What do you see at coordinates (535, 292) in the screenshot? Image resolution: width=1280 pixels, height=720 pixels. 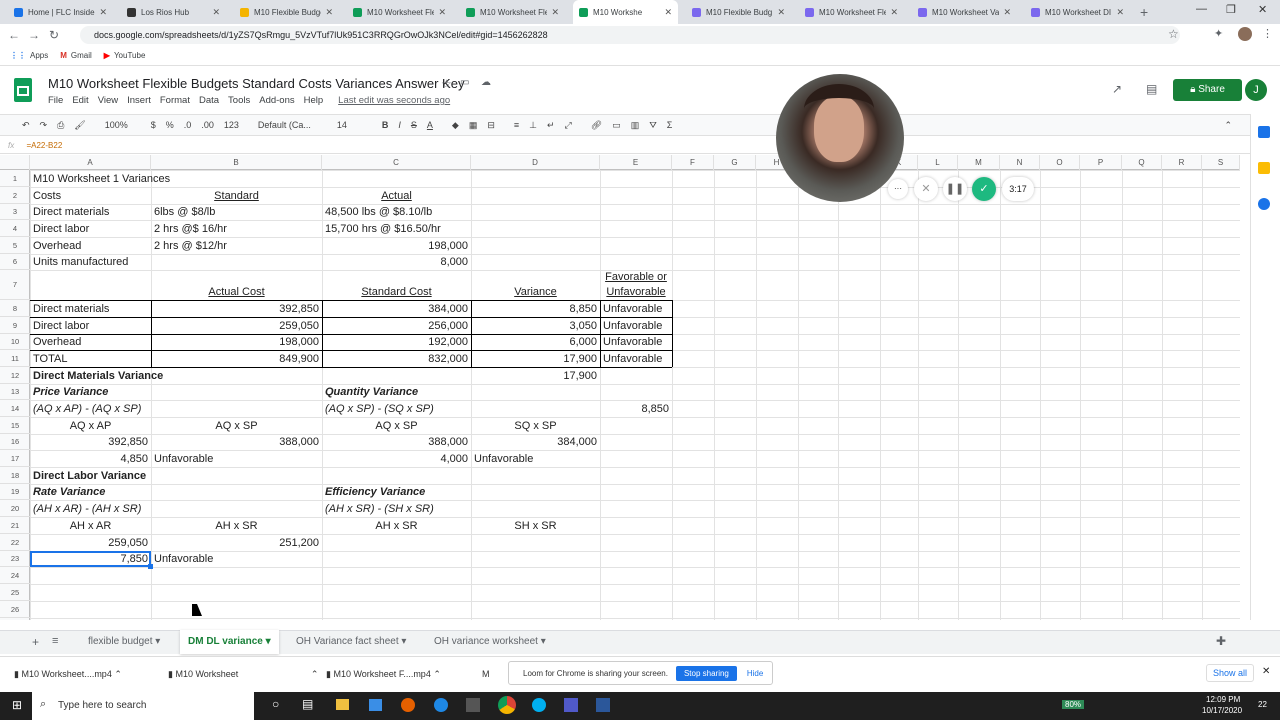 I see `cell-d7: Variance` at bounding box center [535, 292].